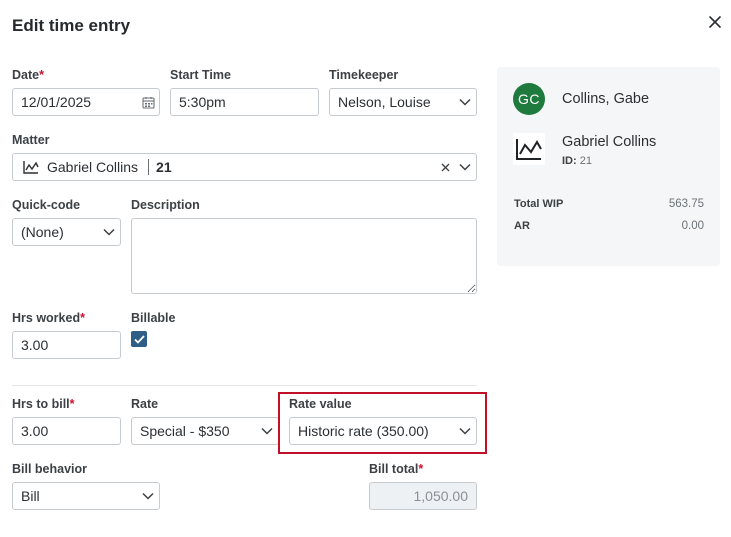  What do you see at coordinates (148, 102) in the screenshot?
I see `calendar-icon` at bounding box center [148, 102].